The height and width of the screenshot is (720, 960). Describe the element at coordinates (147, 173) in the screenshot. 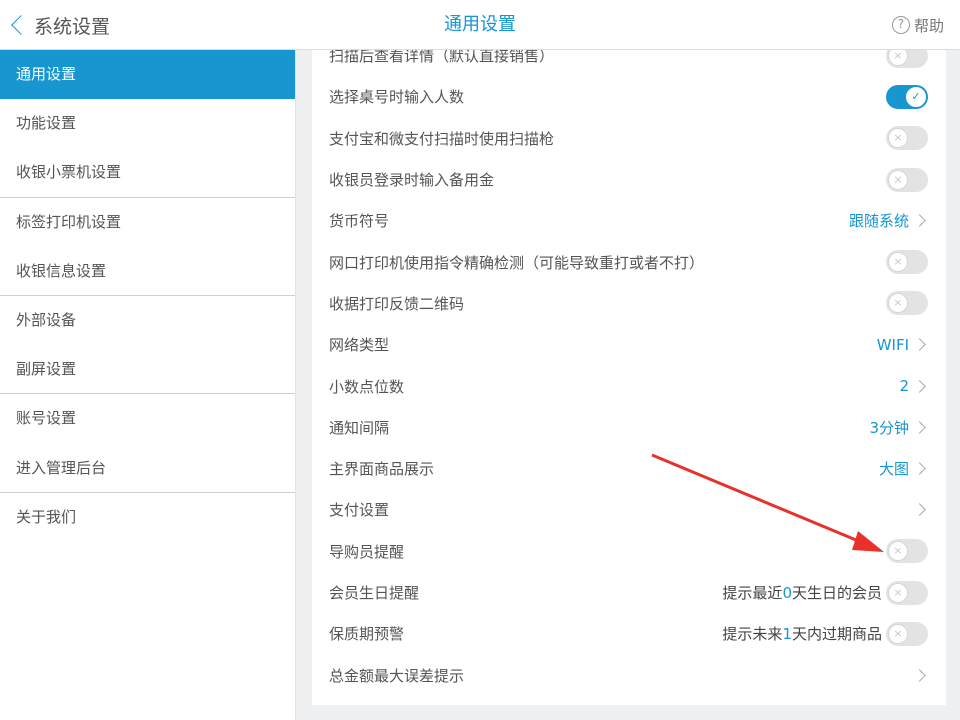

I see `sidebar-item-receipt-printer: 收银小票机设置` at that location.